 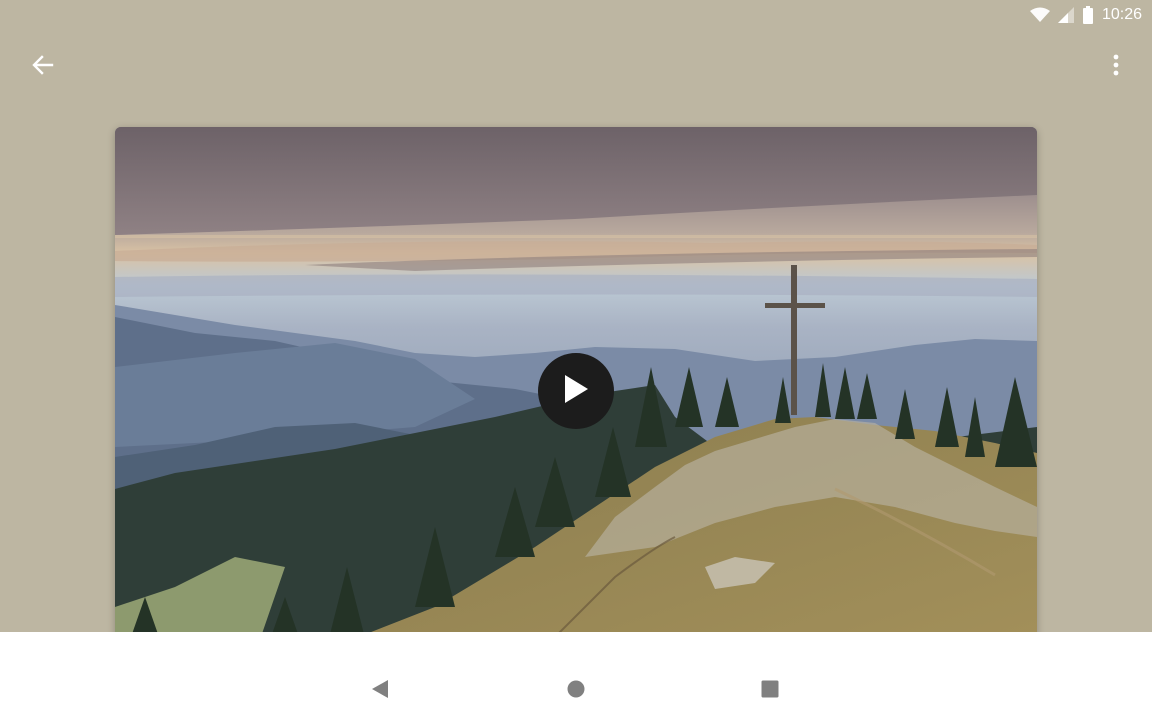 I want to click on nav-home-button, so click(x=576, y=691).